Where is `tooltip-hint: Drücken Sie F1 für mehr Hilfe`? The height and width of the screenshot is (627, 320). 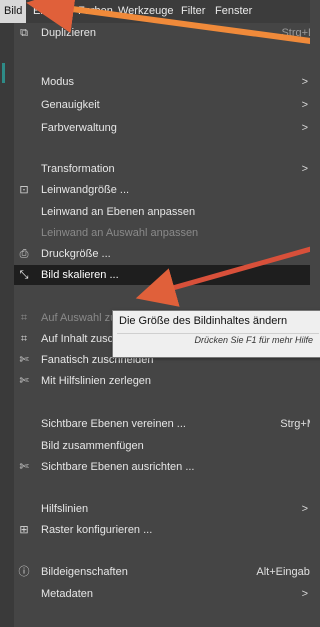
tooltip-hint: Drücken Sie F1 für mehr Hilfe is located at coordinates (253, 340).